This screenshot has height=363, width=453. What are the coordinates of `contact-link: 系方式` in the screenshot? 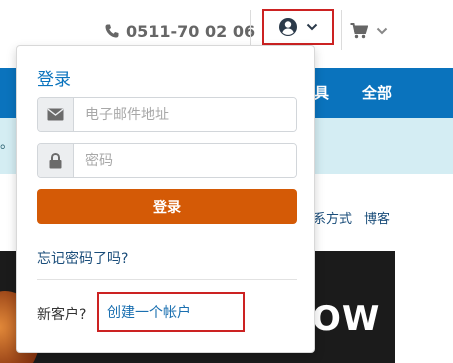 It's located at (332, 217).